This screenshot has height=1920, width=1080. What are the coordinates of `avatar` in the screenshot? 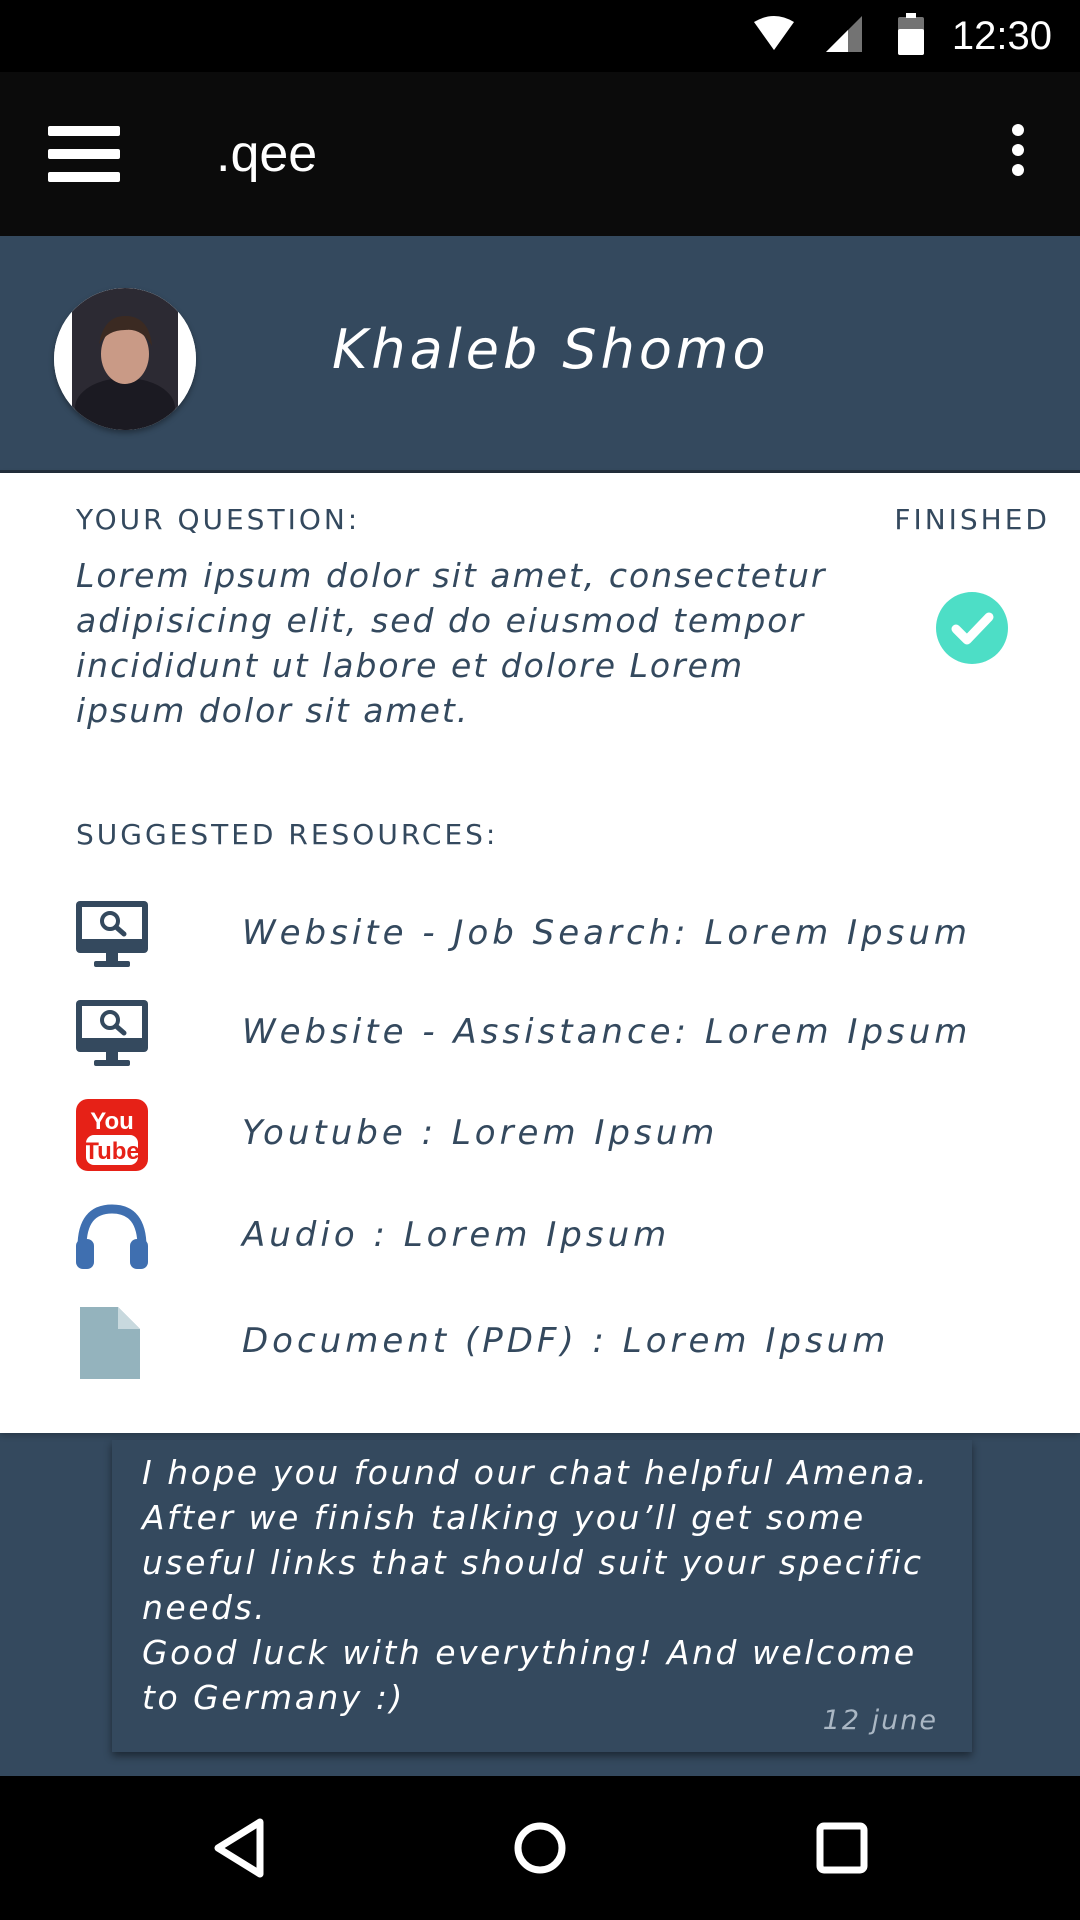 It's located at (125, 359).